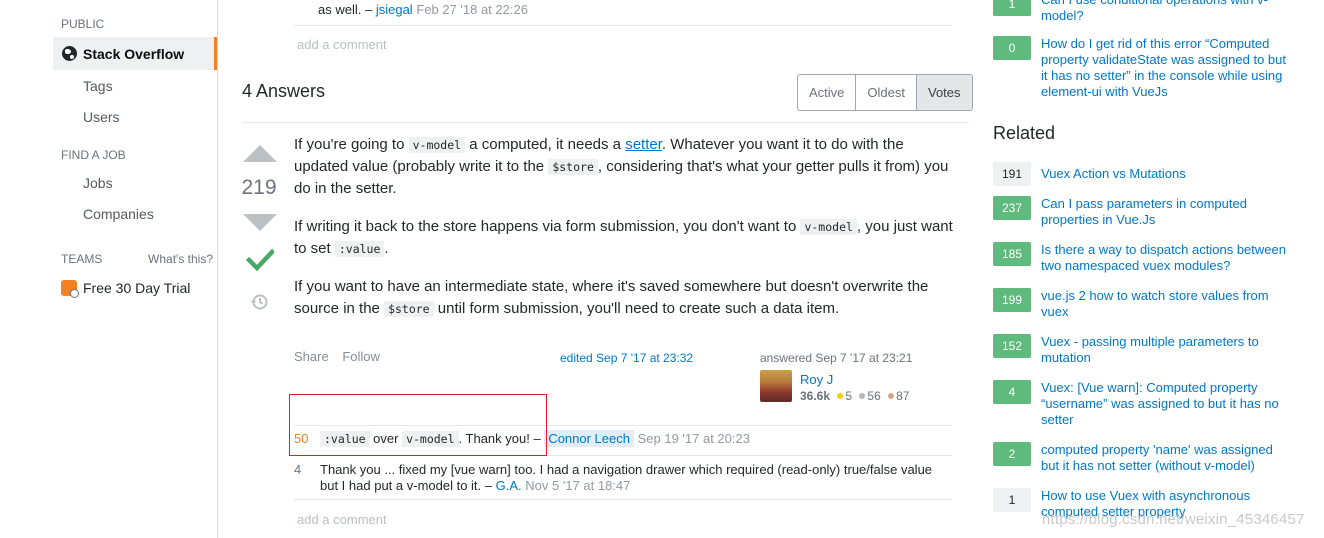  What do you see at coordinates (1173, 519) in the screenshot?
I see `watermark: https://blog.csdn.net/weixin_45346457` at bounding box center [1173, 519].